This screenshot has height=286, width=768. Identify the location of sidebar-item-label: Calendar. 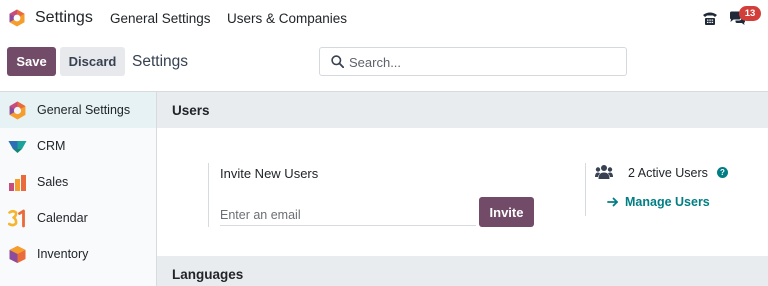
(62, 218).